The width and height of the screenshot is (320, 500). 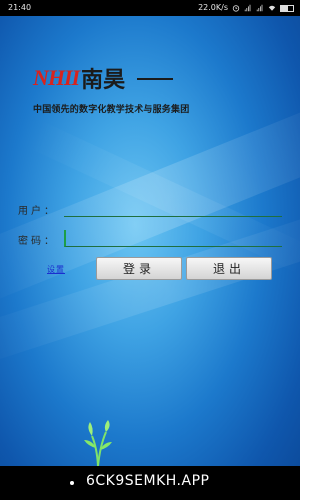 What do you see at coordinates (139, 268) in the screenshot?
I see `login-button: 登录` at bounding box center [139, 268].